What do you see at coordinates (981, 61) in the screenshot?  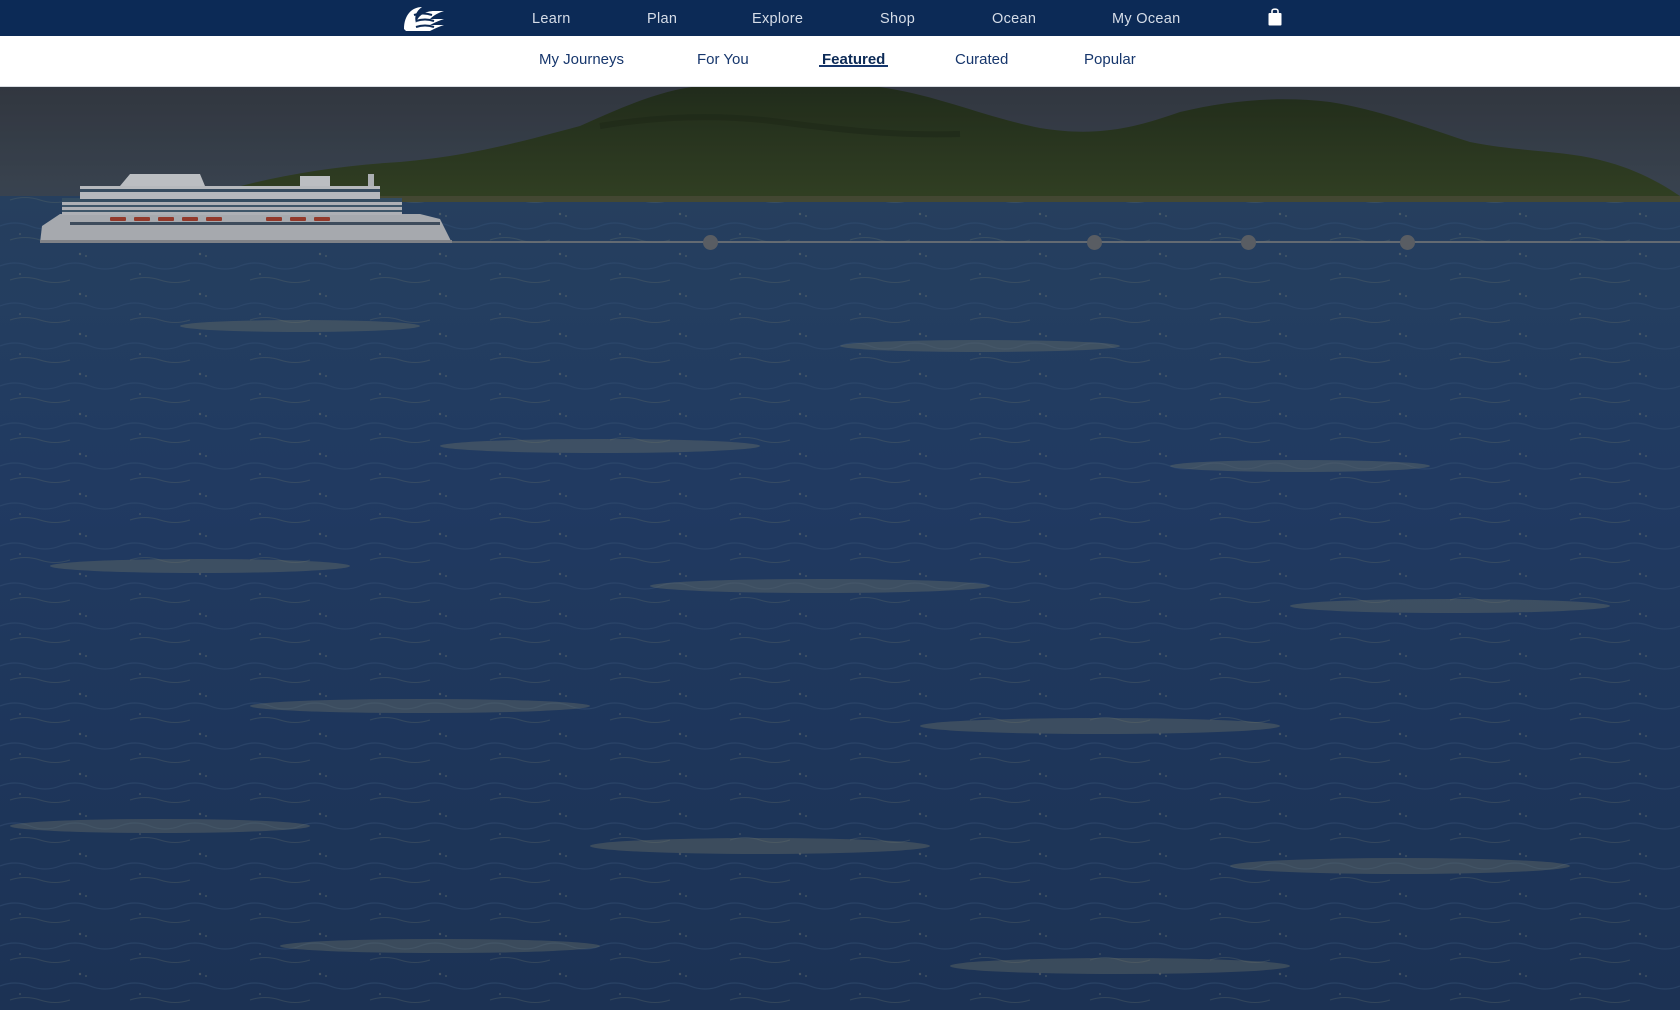 I see `tab-curated: Curated` at bounding box center [981, 61].